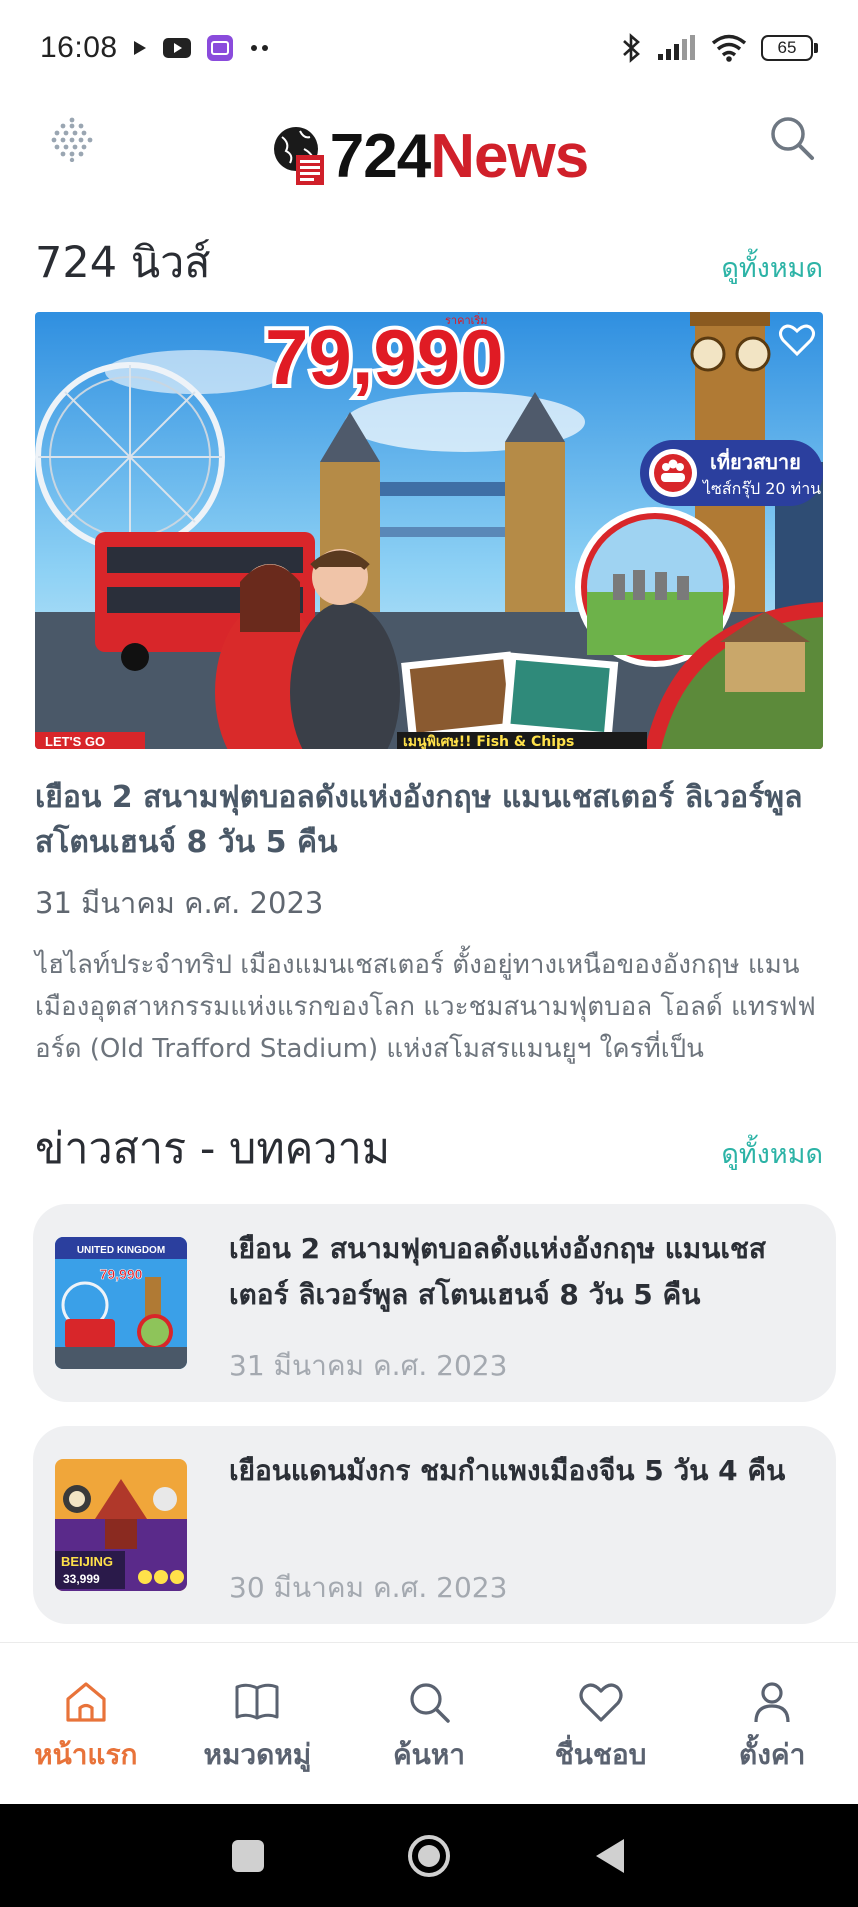 The image size is (858, 1907). Describe the element at coordinates (213, 1149) in the screenshot. I see `section-articles-title: ข่าวสาร - บทความ` at that location.